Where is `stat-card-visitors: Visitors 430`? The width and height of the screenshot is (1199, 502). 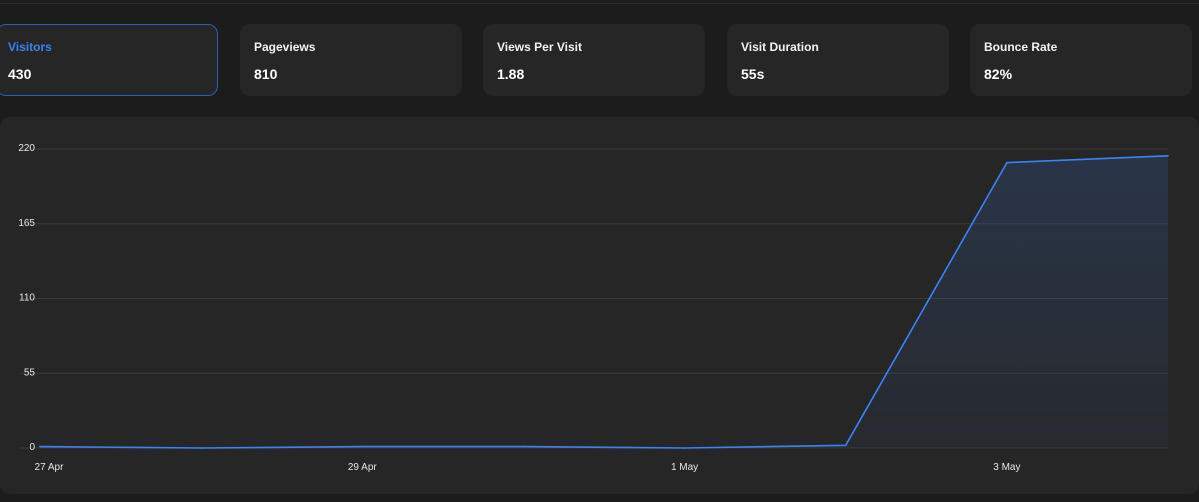
stat-card-visitors: Visitors 430 is located at coordinates (109, 60).